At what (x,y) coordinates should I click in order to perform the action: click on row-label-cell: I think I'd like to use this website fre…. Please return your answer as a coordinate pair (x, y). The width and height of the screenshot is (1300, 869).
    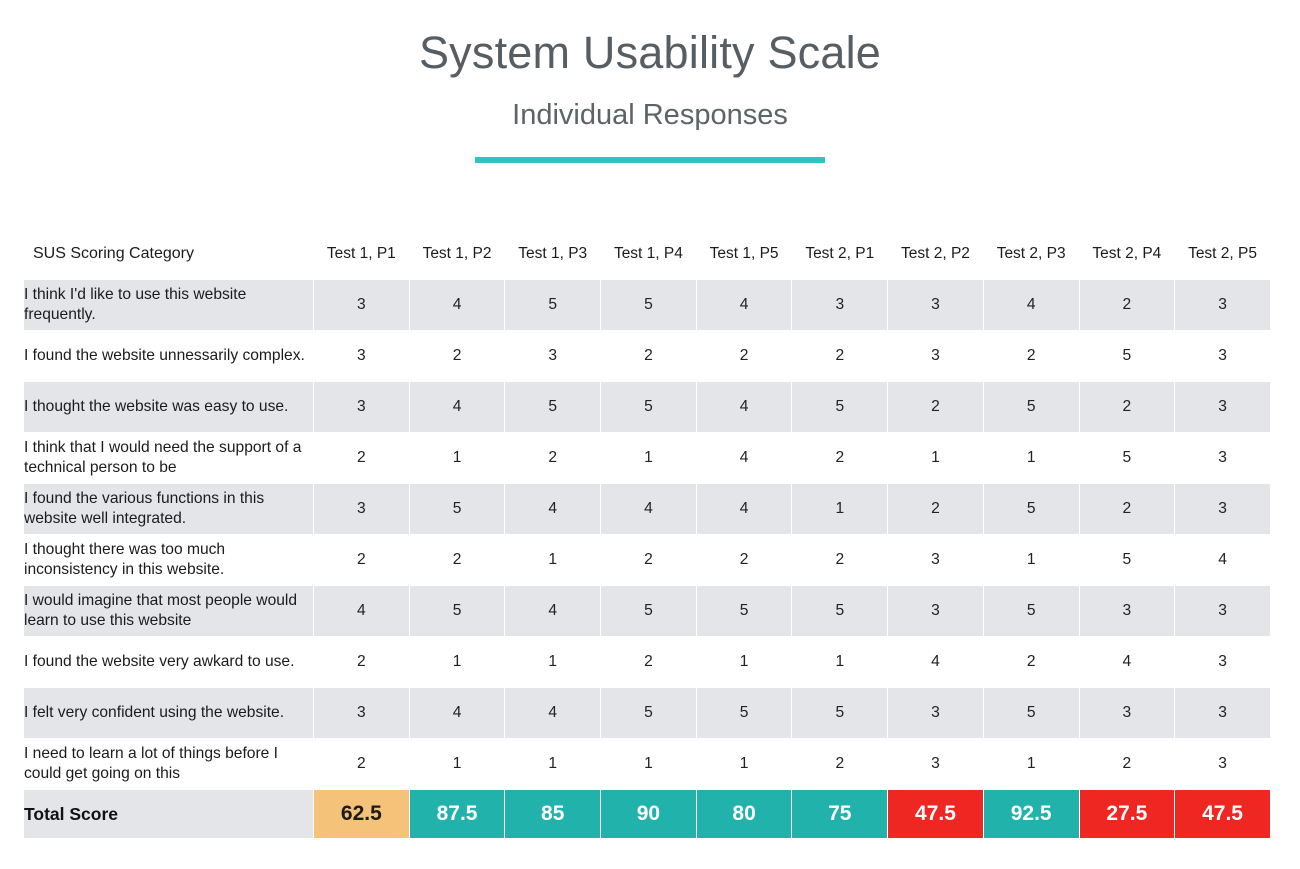
    Looking at the image, I should click on (168, 305).